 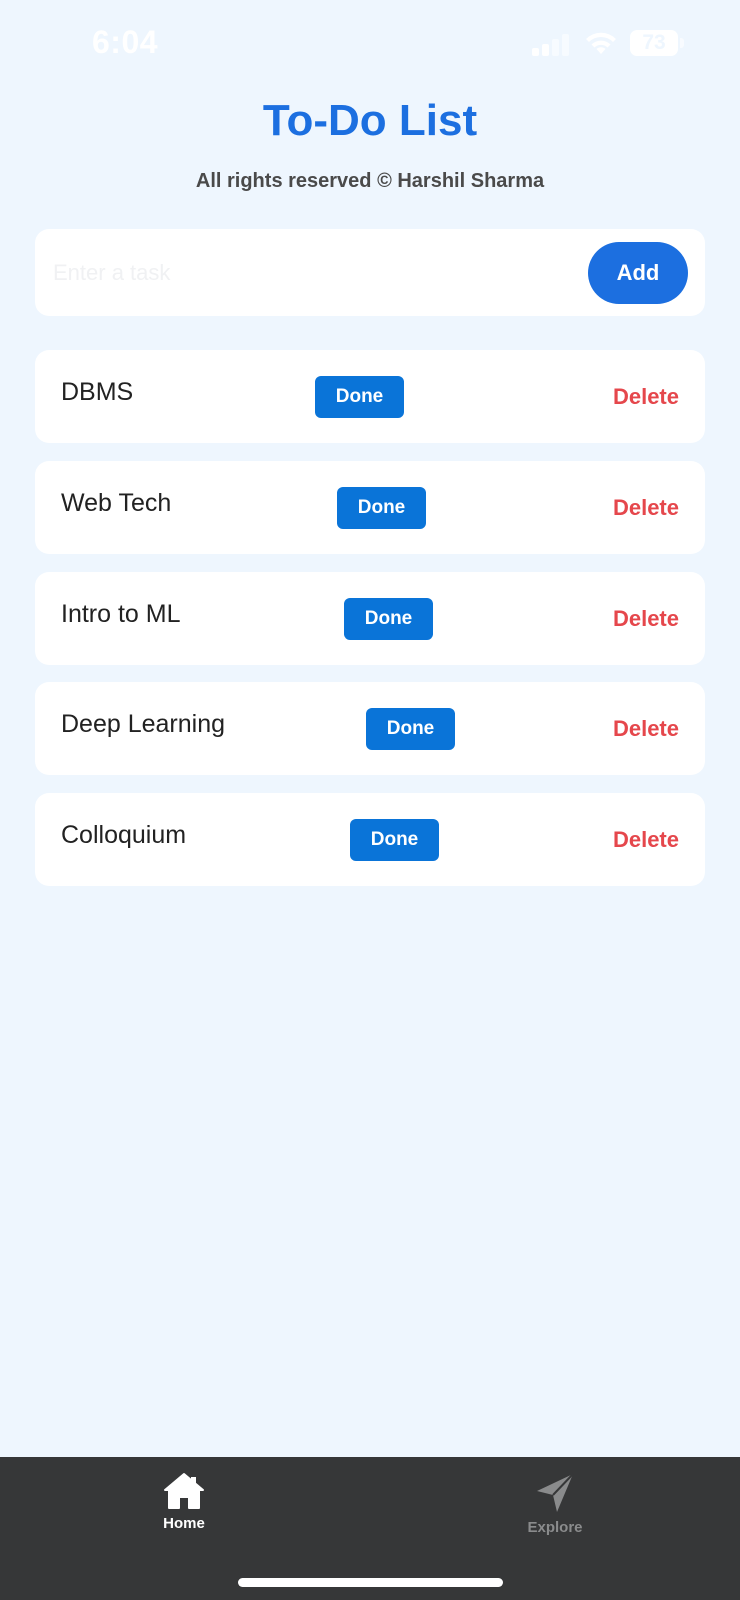 I want to click on task-input-card: Add, so click(x=370, y=272).